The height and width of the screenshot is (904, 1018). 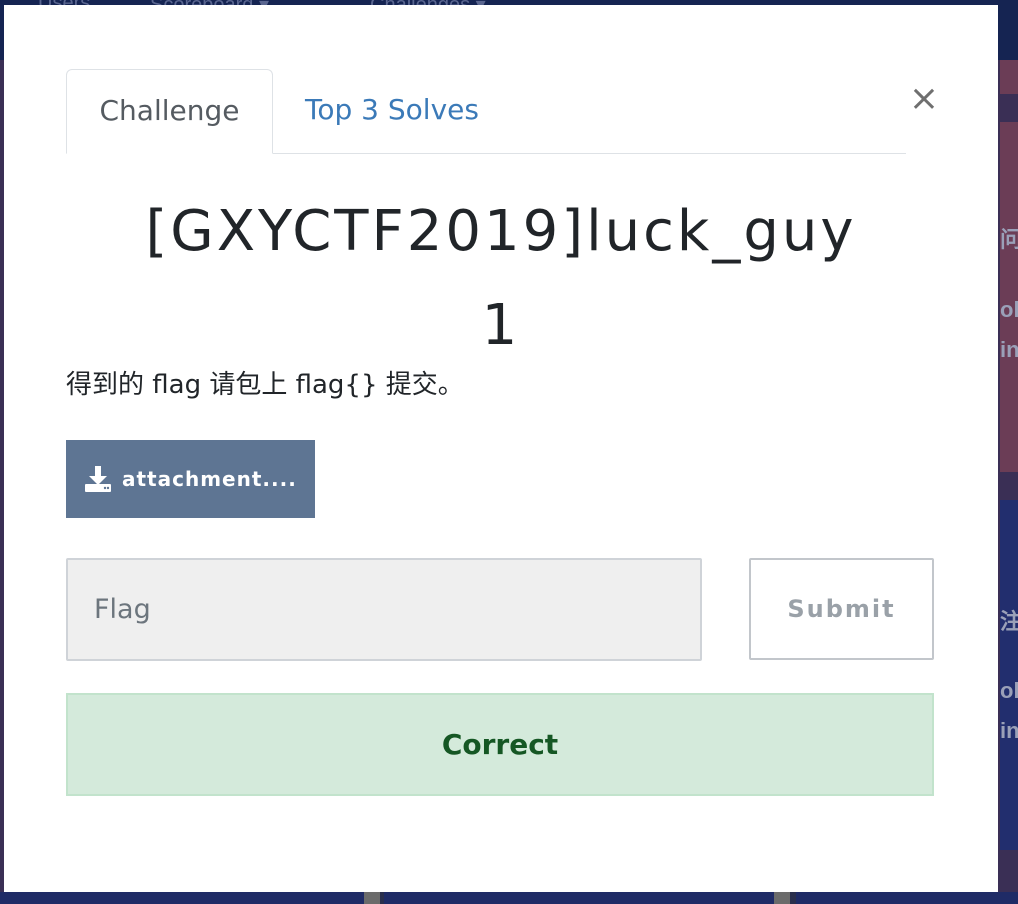 What do you see at coordinates (501, 325) in the screenshot?
I see `challenge-value: 1` at bounding box center [501, 325].